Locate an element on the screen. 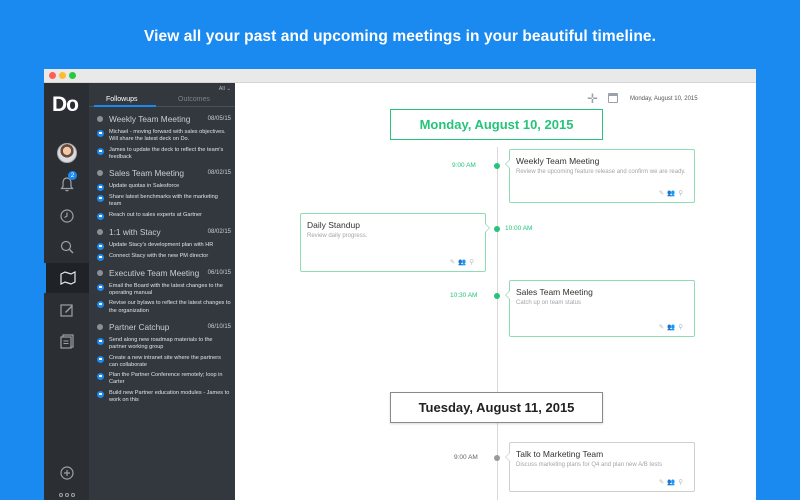  event-time: 9:00 AM is located at coordinates (466, 457).